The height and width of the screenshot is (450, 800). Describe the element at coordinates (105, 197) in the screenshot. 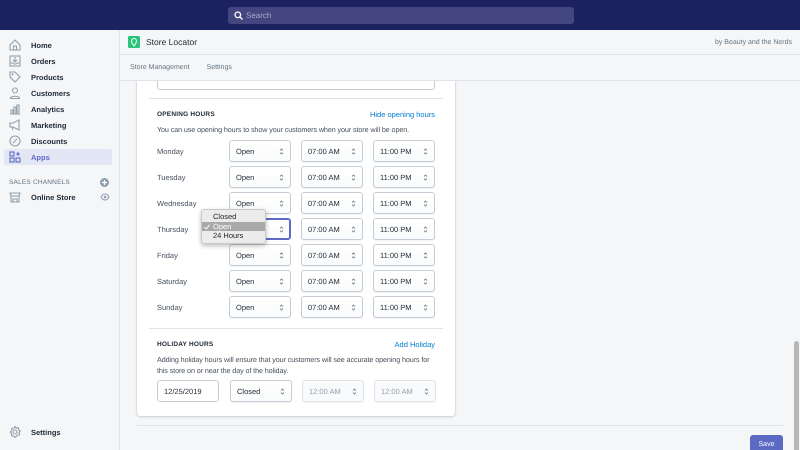

I see `eye-icon` at that location.